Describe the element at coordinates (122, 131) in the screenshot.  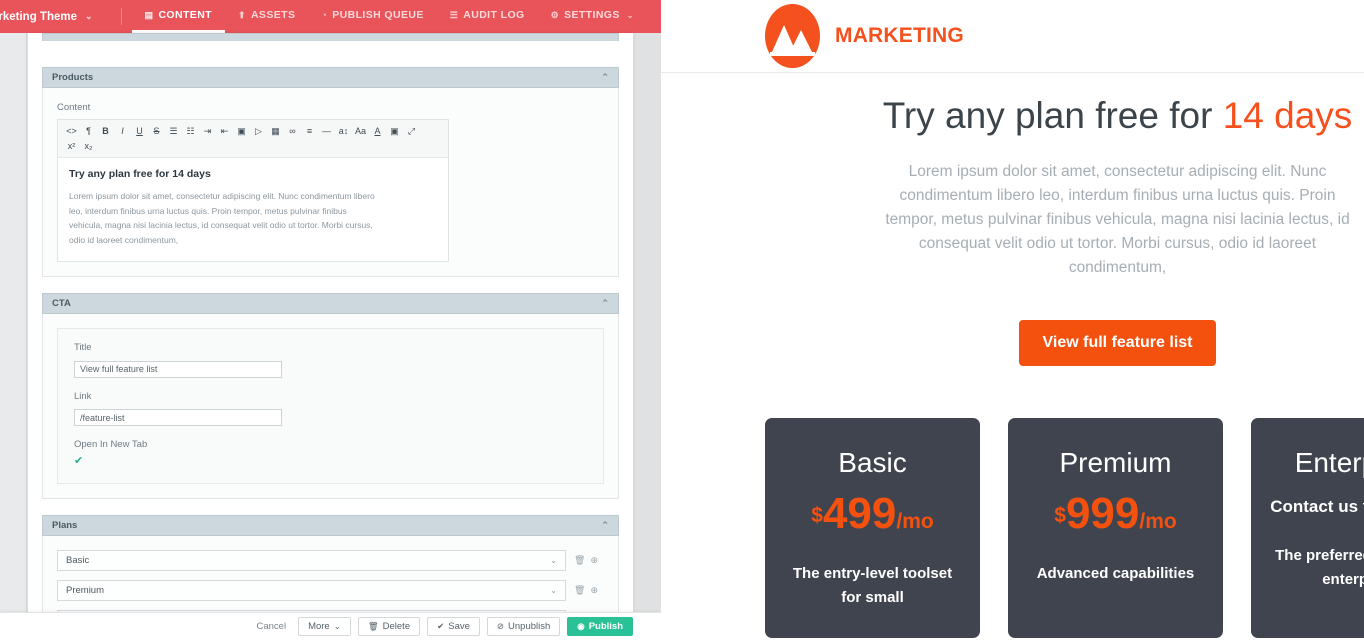
I see `italic-icon: I` at that location.